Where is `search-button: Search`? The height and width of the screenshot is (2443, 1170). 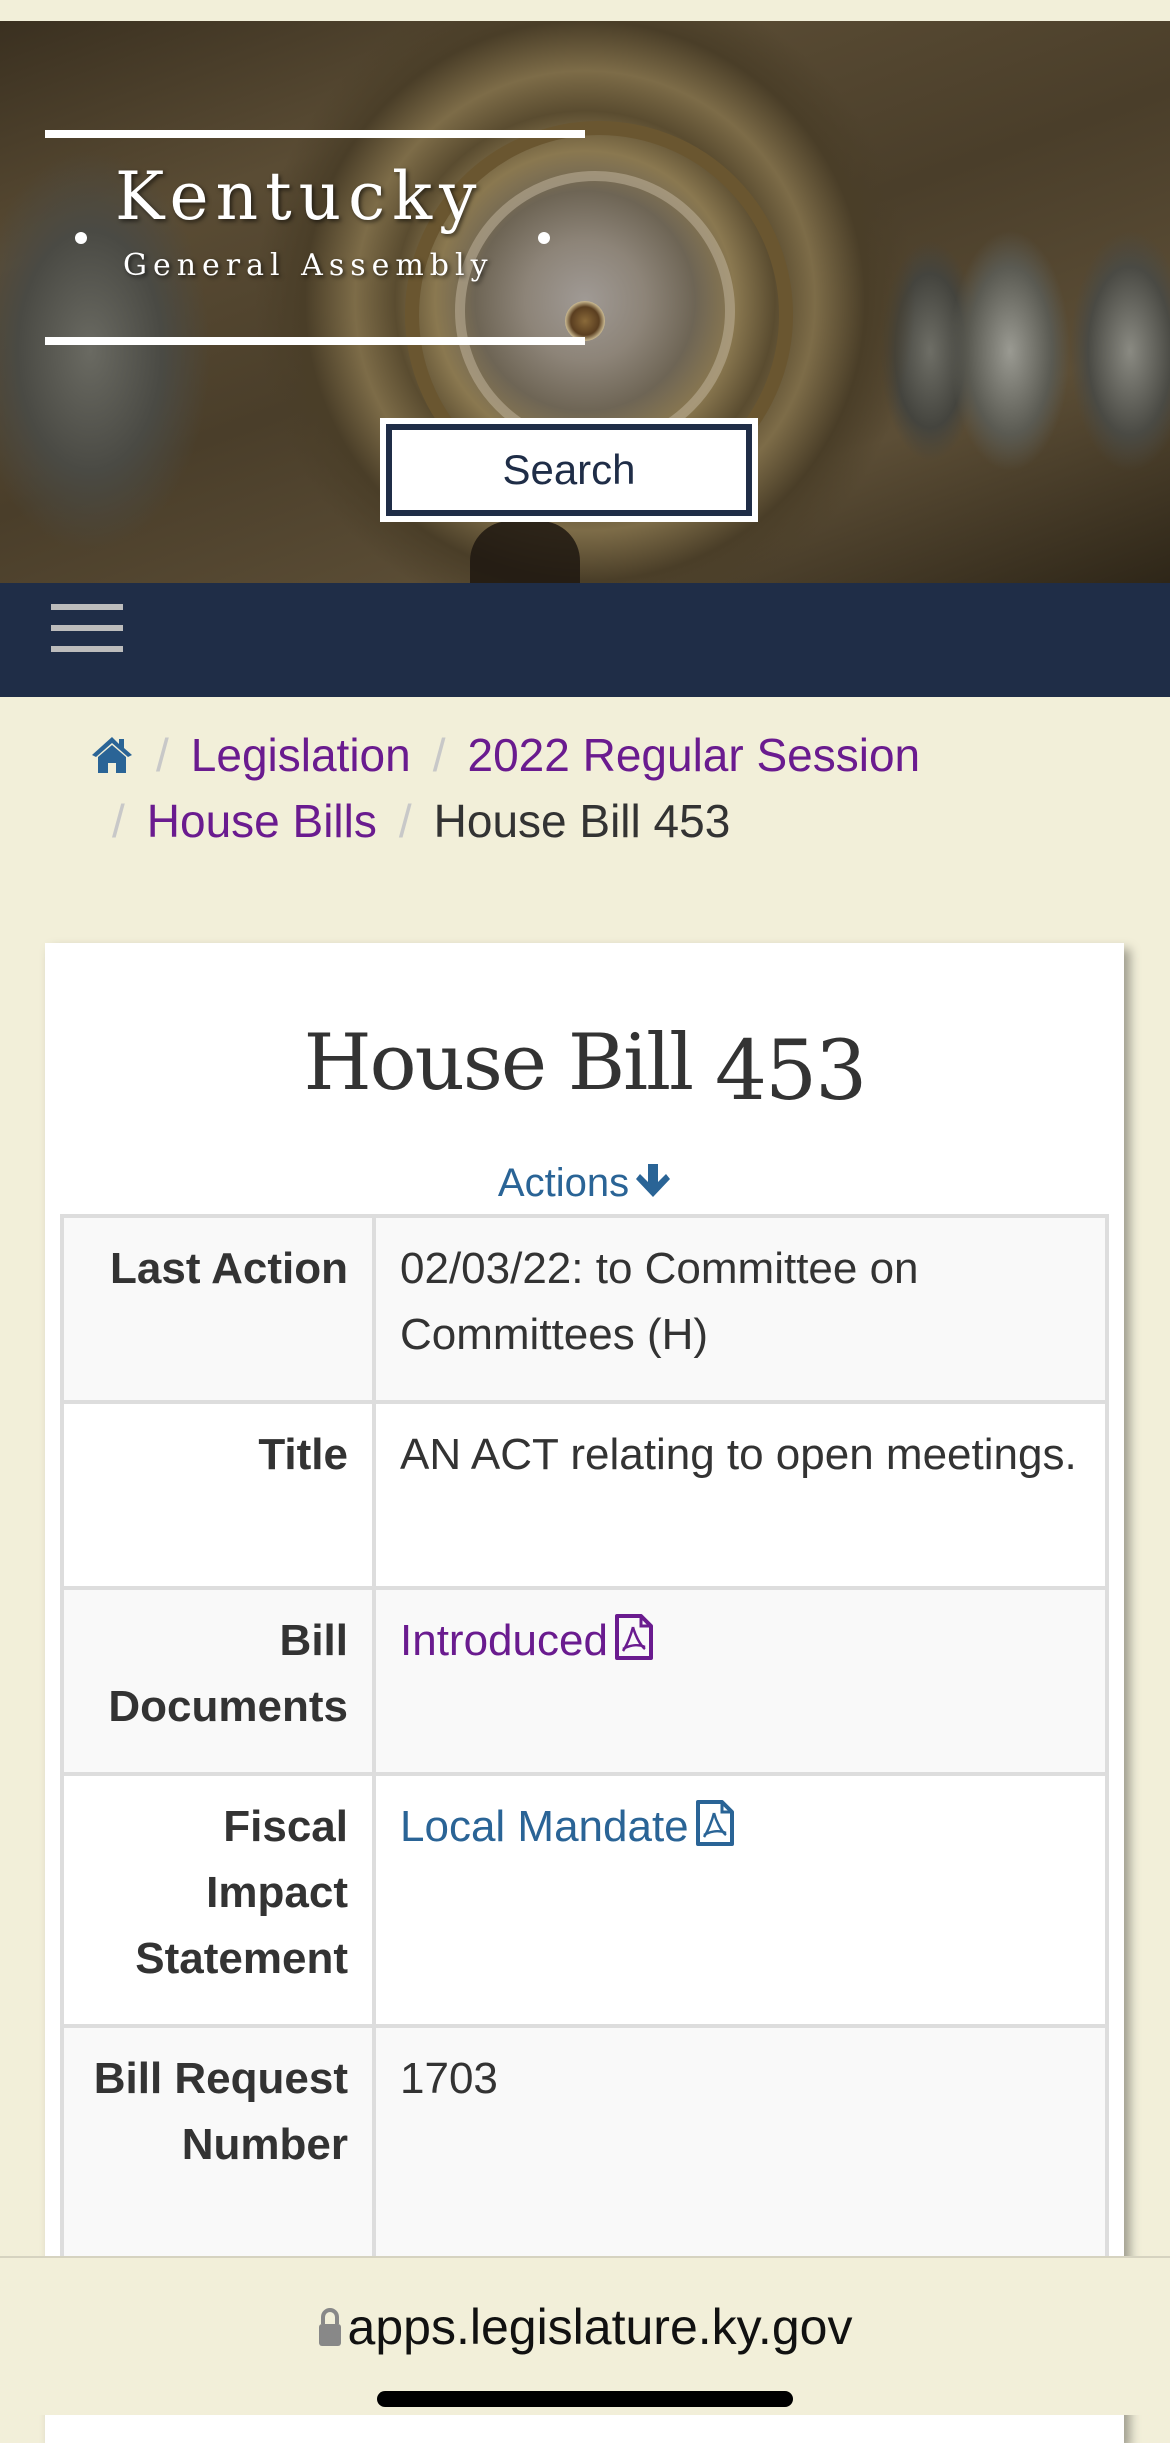 search-button: Search is located at coordinates (569, 470).